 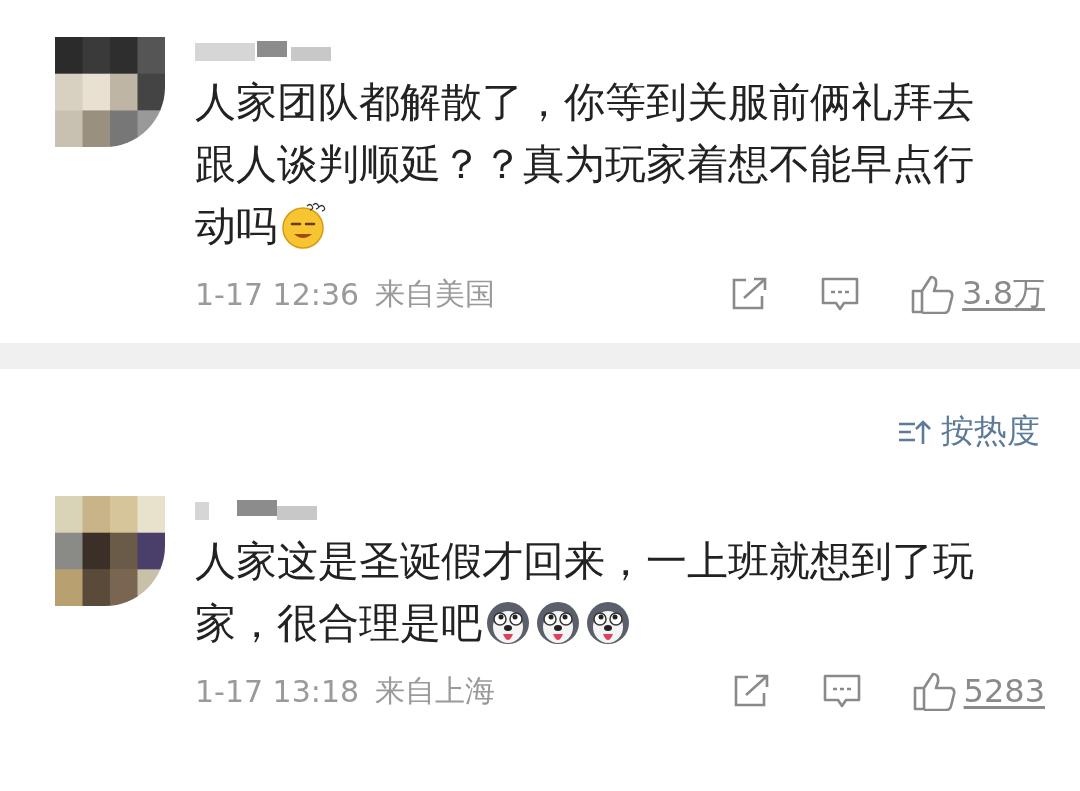 What do you see at coordinates (584, 164) in the screenshot?
I see `comment-text: 跟人谈判顺延？？真为玩家着想不能早点行` at bounding box center [584, 164].